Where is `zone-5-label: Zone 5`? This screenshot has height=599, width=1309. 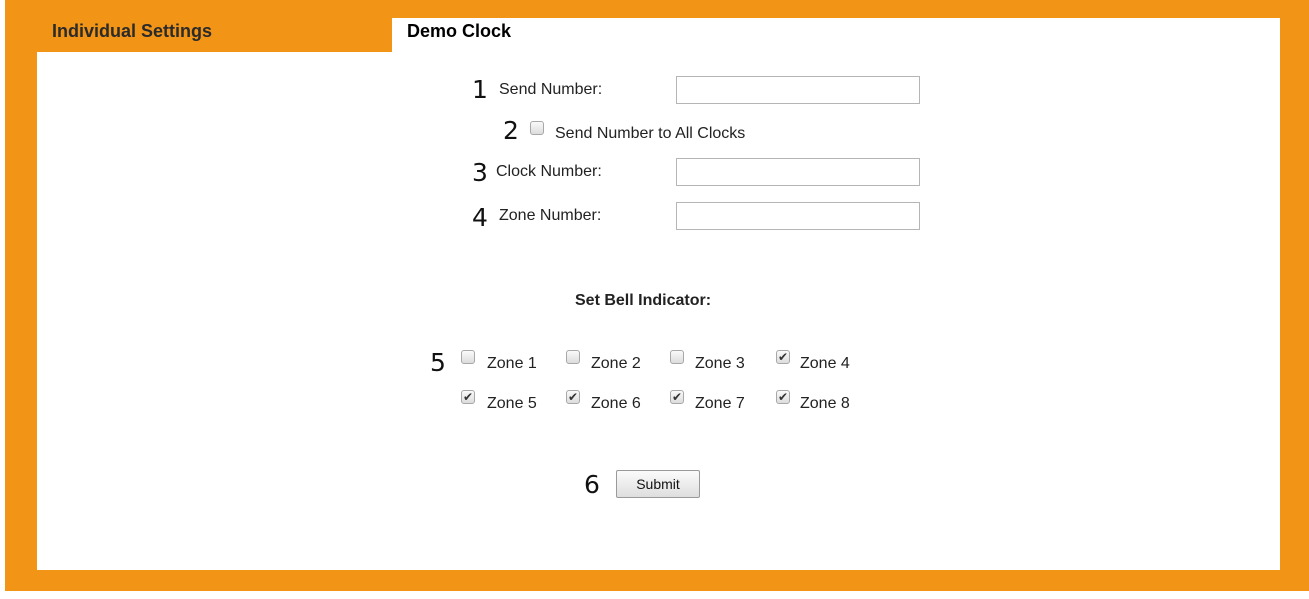 zone-5-label: Zone 5 is located at coordinates (512, 403).